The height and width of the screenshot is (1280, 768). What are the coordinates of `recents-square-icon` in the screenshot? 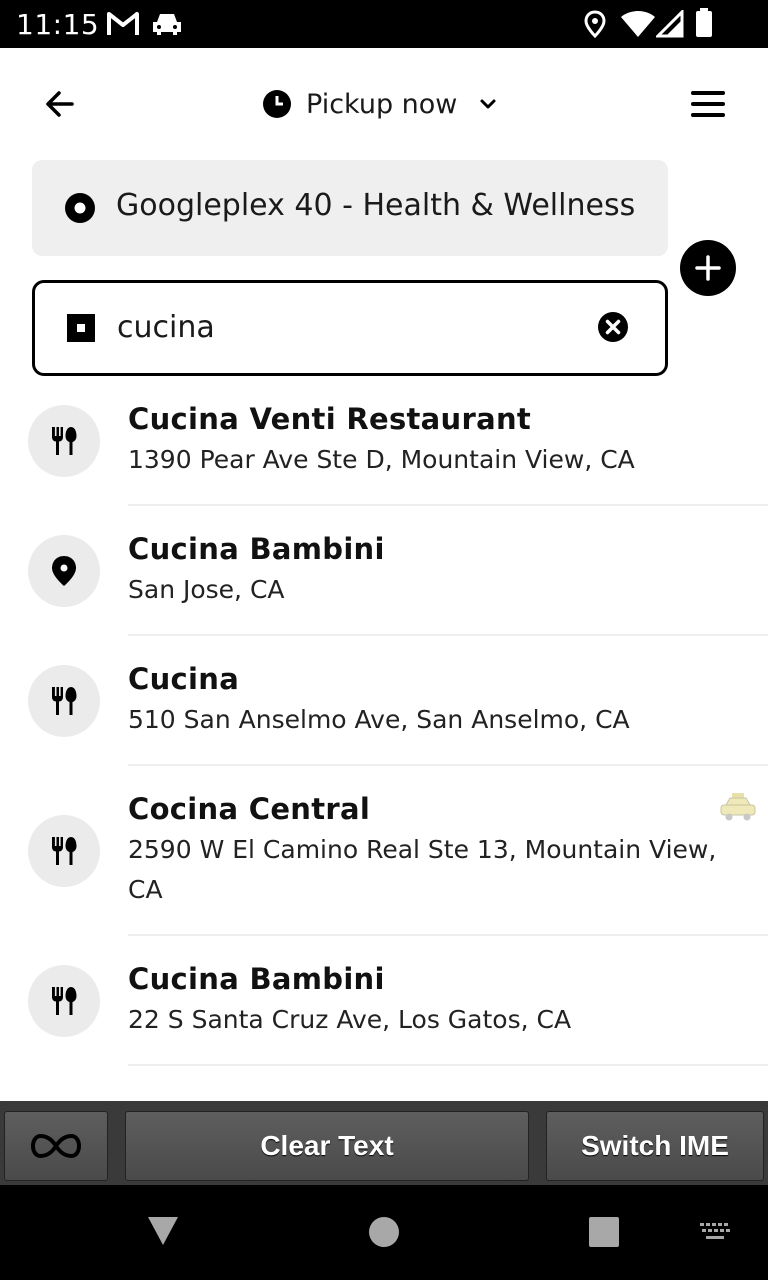 It's located at (604, 1232).